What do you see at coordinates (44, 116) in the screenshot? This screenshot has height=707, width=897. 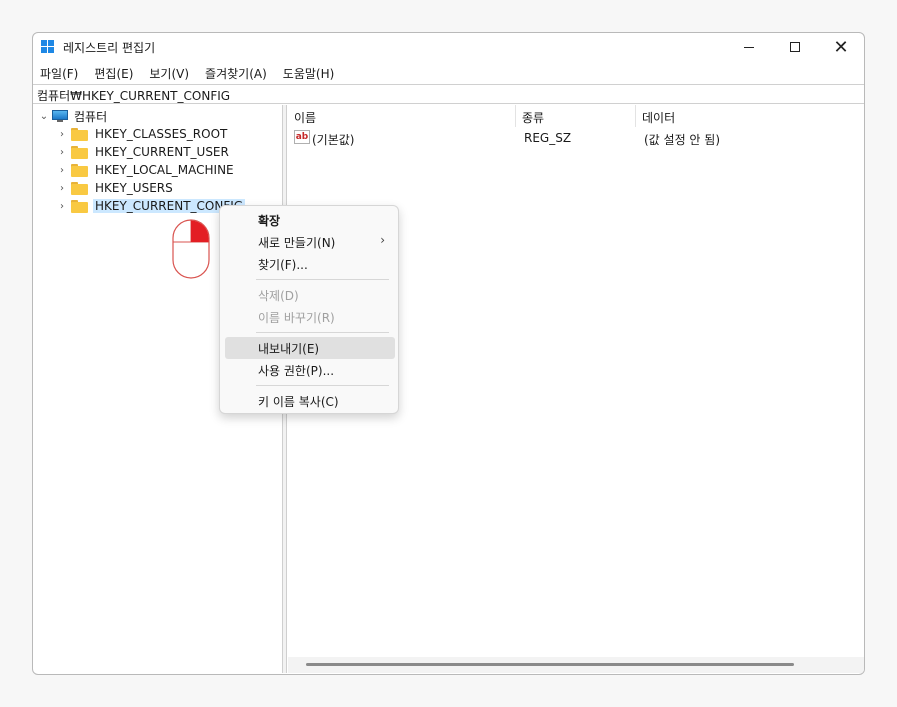 I see `chevron-down-icon: ⌄` at bounding box center [44, 116].